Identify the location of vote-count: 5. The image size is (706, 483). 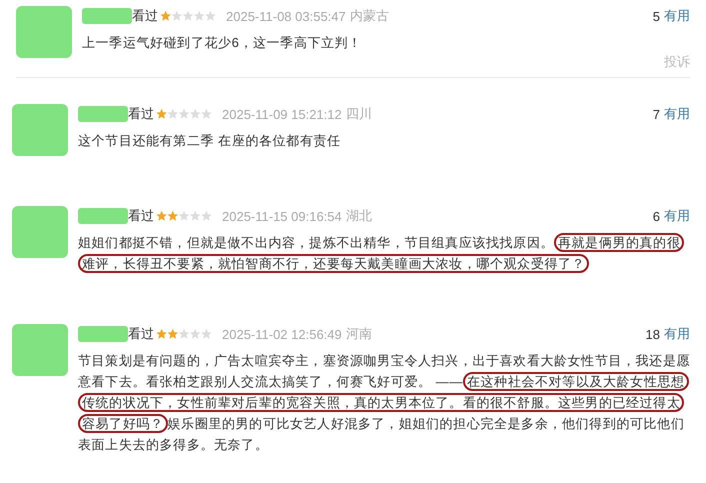
(656, 16).